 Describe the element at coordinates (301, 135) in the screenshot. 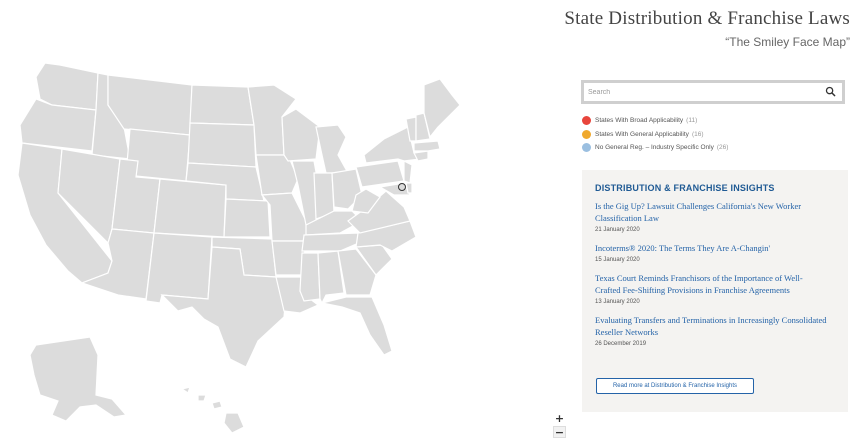

I see `state-wisconsin` at that location.